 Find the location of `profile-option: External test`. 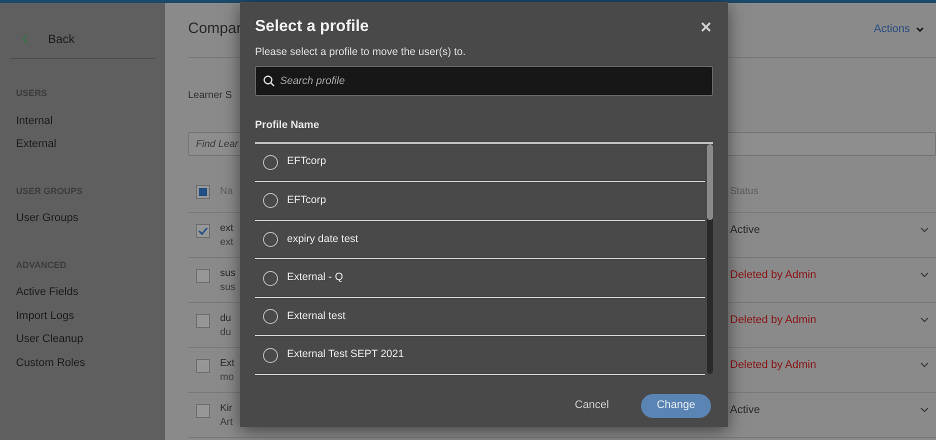

profile-option: External test is located at coordinates (480, 317).